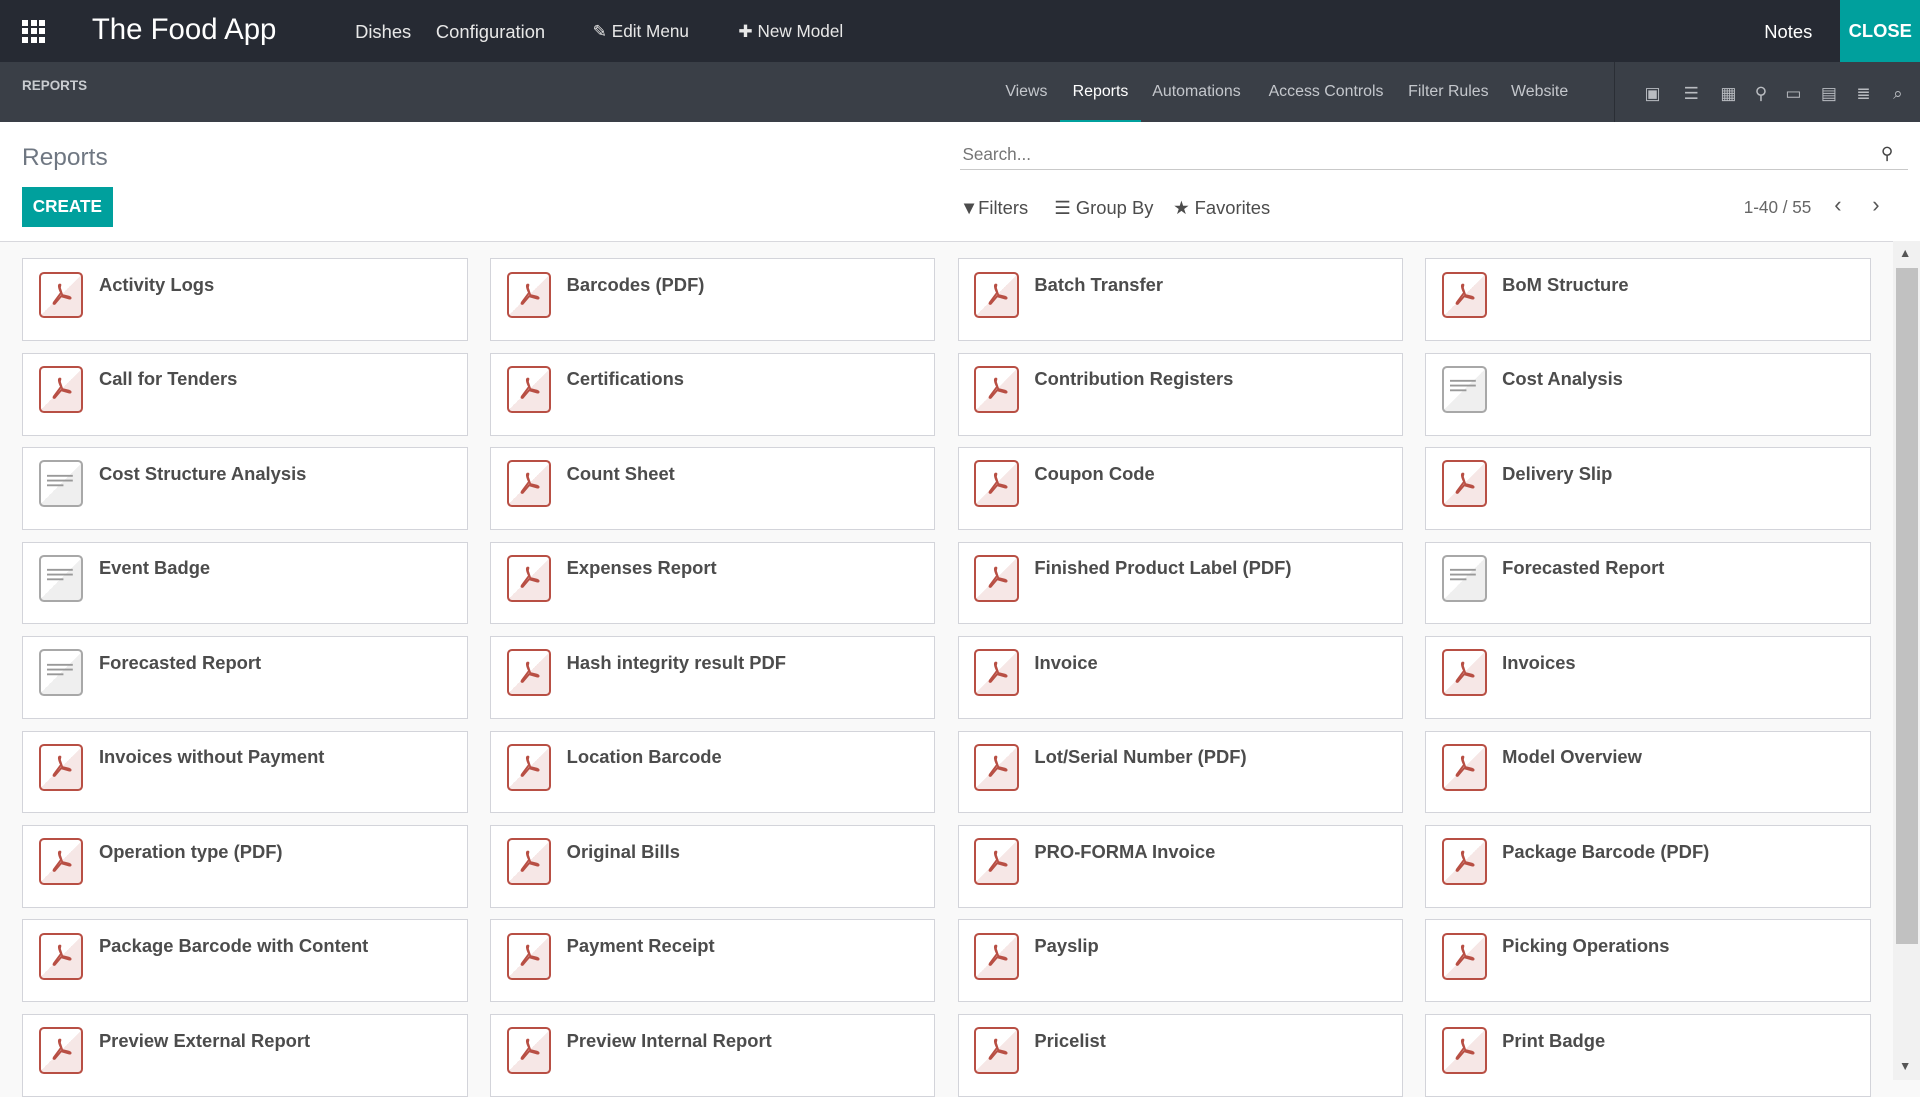  What do you see at coordinates (1905, 1066) in the screenshot?
I see `scroll-down-icon: ▼` at bounding box center [1905, 1066].